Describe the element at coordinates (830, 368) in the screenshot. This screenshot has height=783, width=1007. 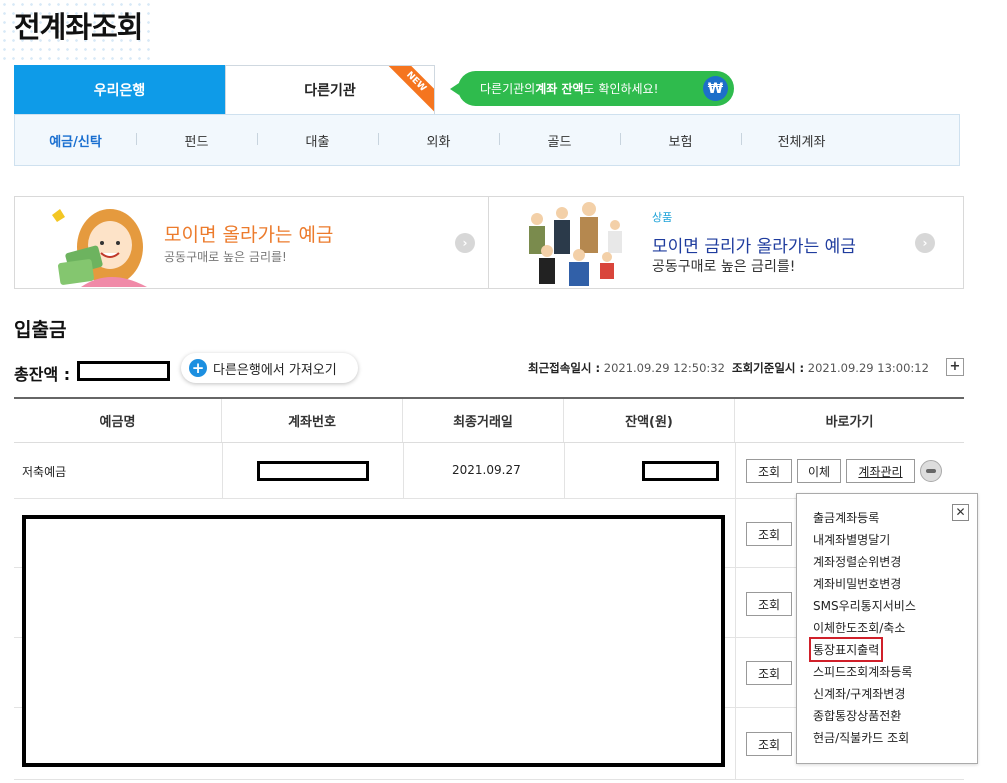
I see `query-basis-info: 조회기준일시 : 2021.09.29 13:00:12` at that location.